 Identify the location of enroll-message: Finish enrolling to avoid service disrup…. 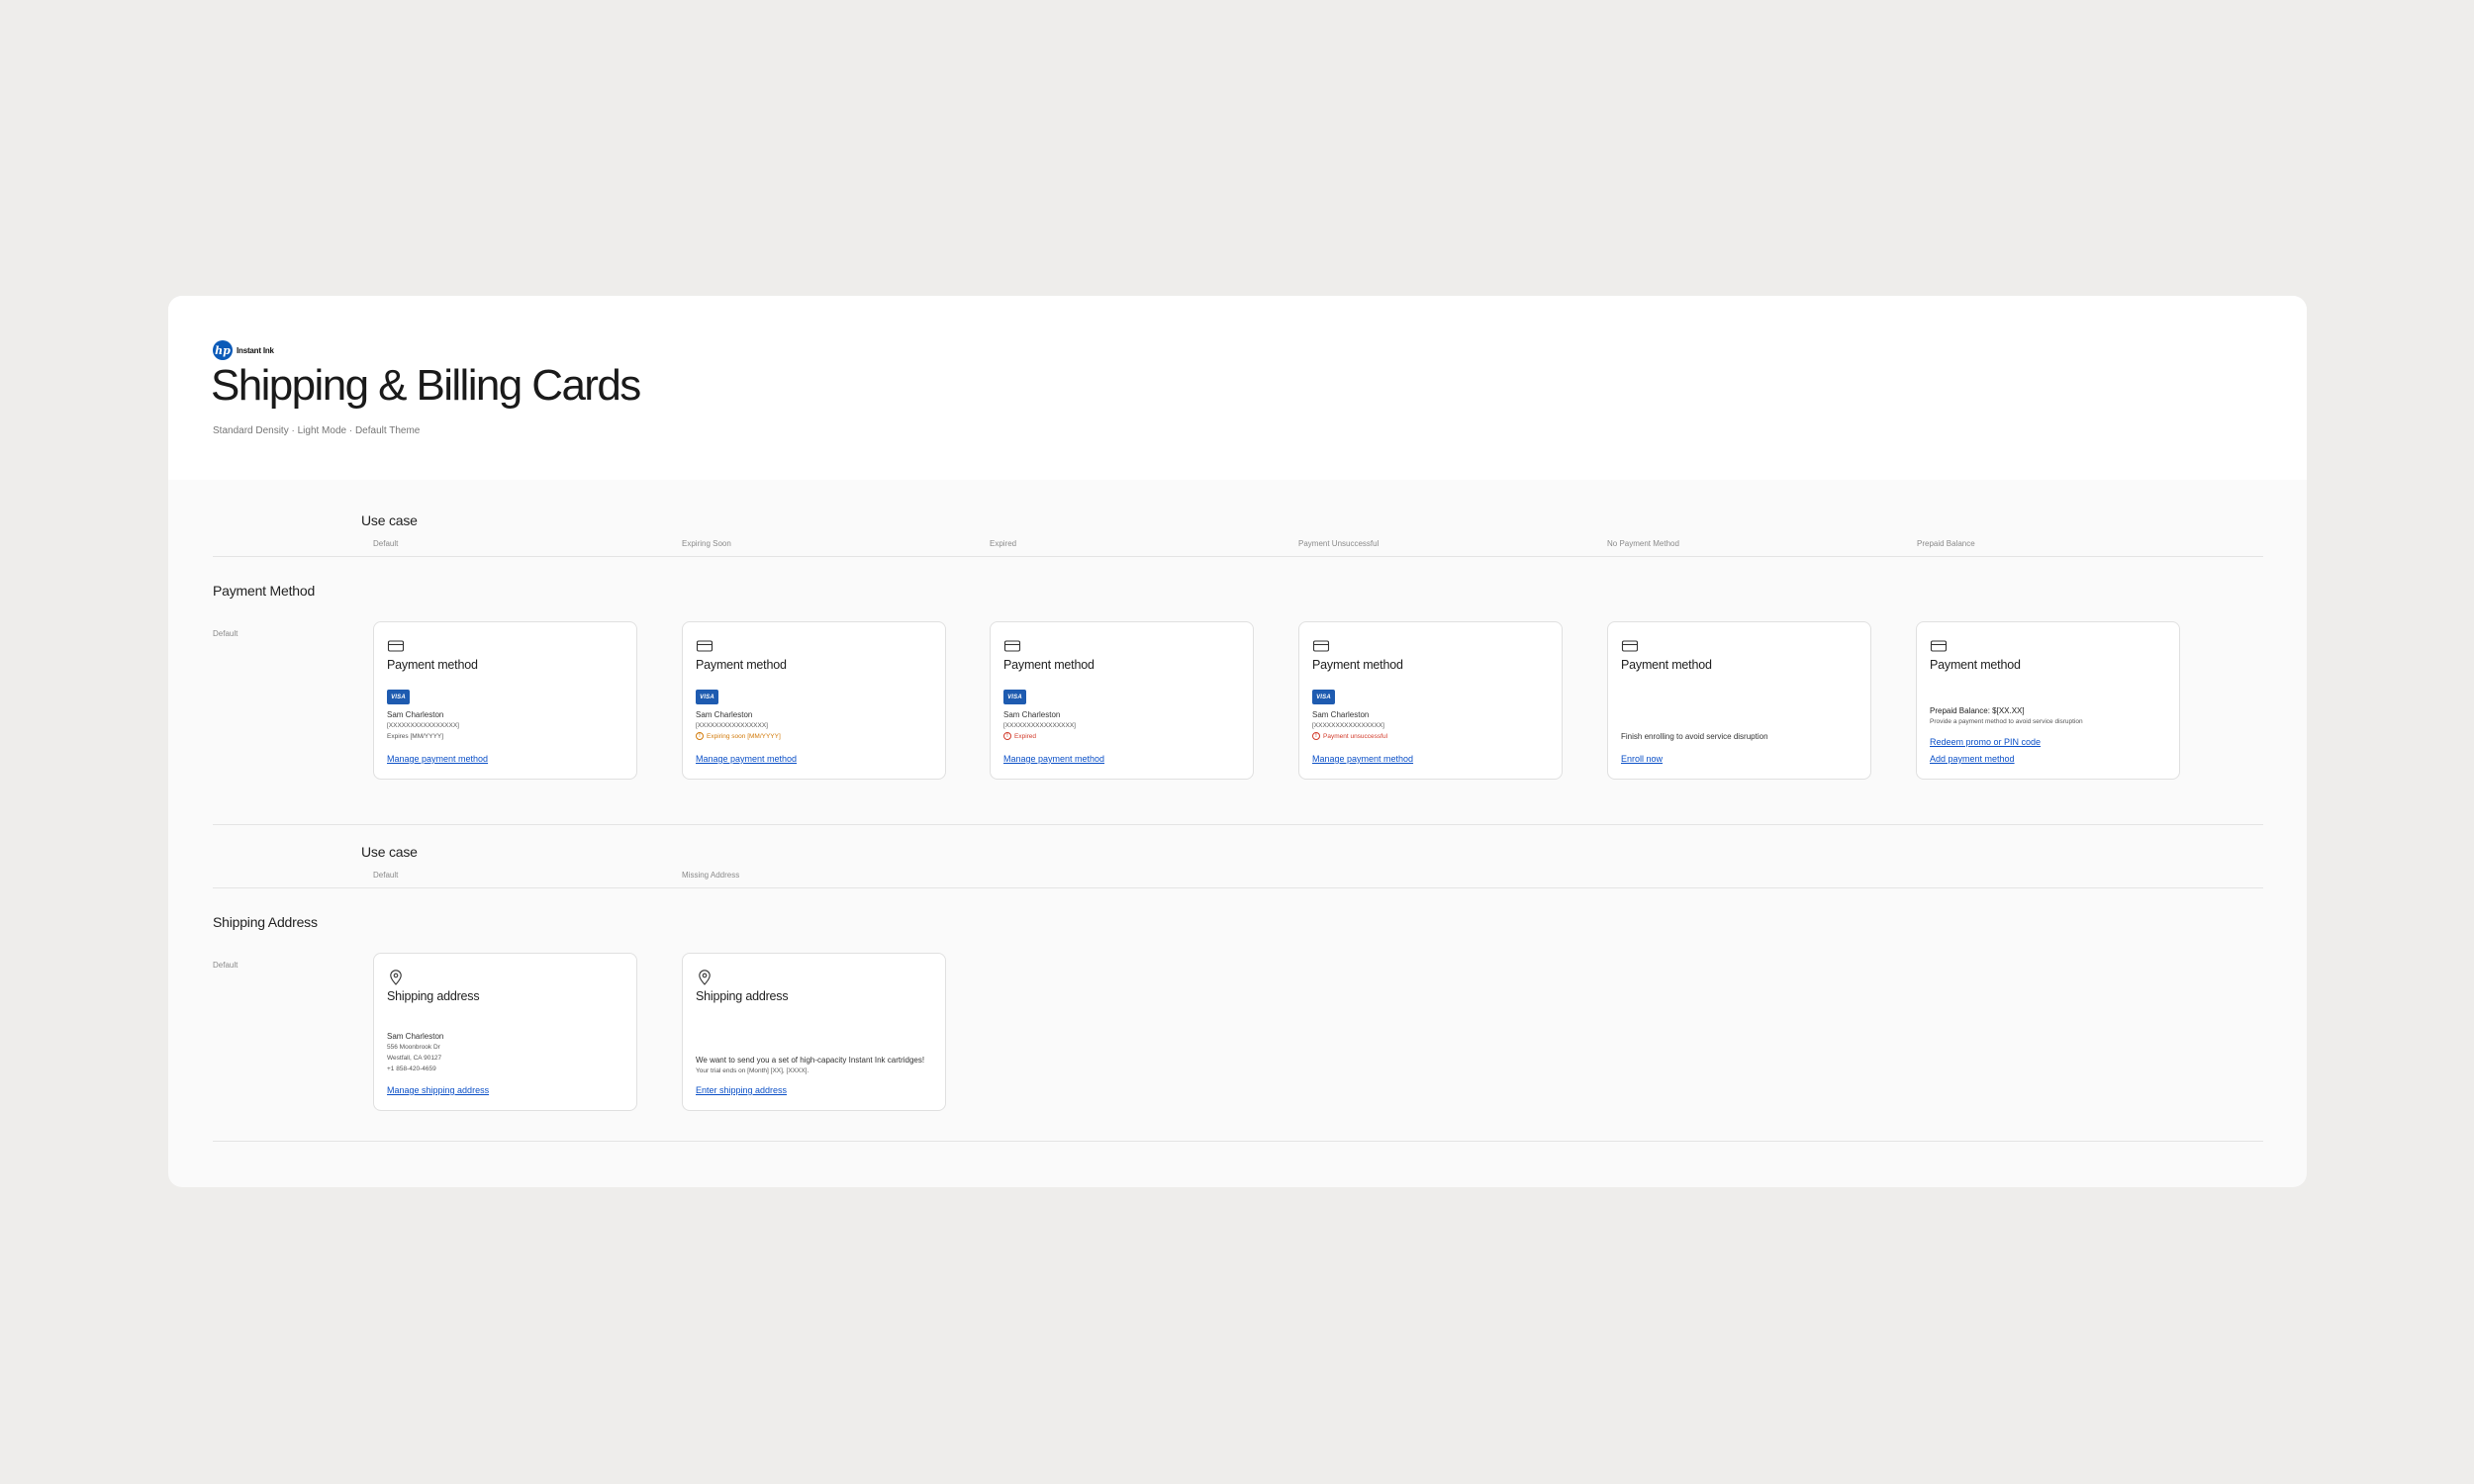
(1695, 736).